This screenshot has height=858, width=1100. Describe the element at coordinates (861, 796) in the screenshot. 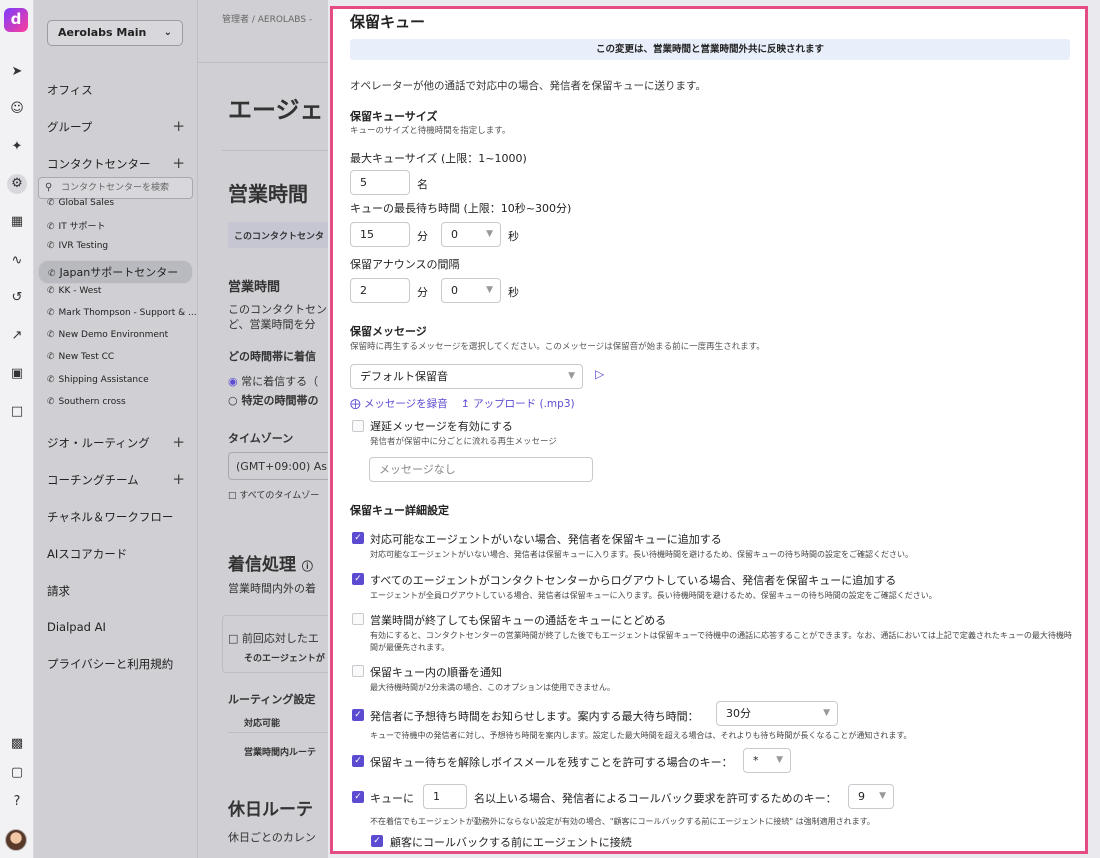

I see `select-value: 9` at that location.